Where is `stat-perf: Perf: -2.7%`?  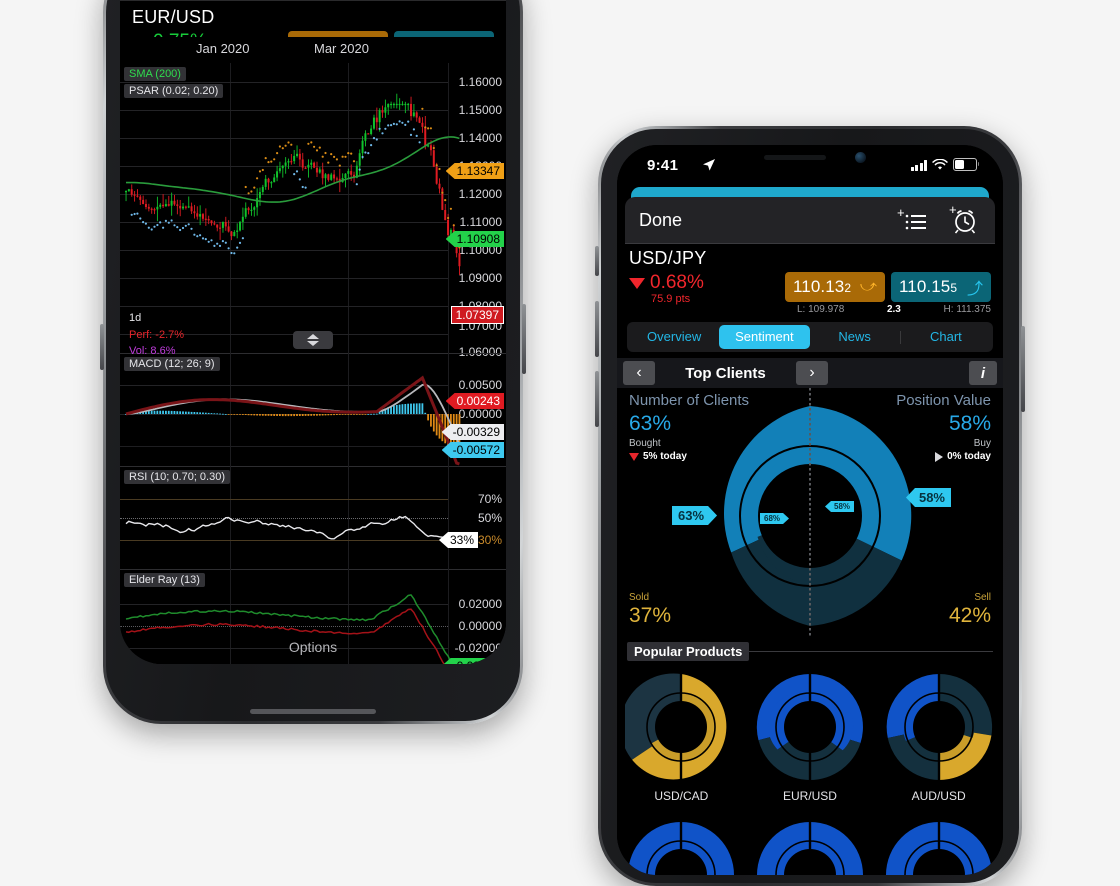 stat-perf: Perf: -2.7% is located at coordinates (157, 335).